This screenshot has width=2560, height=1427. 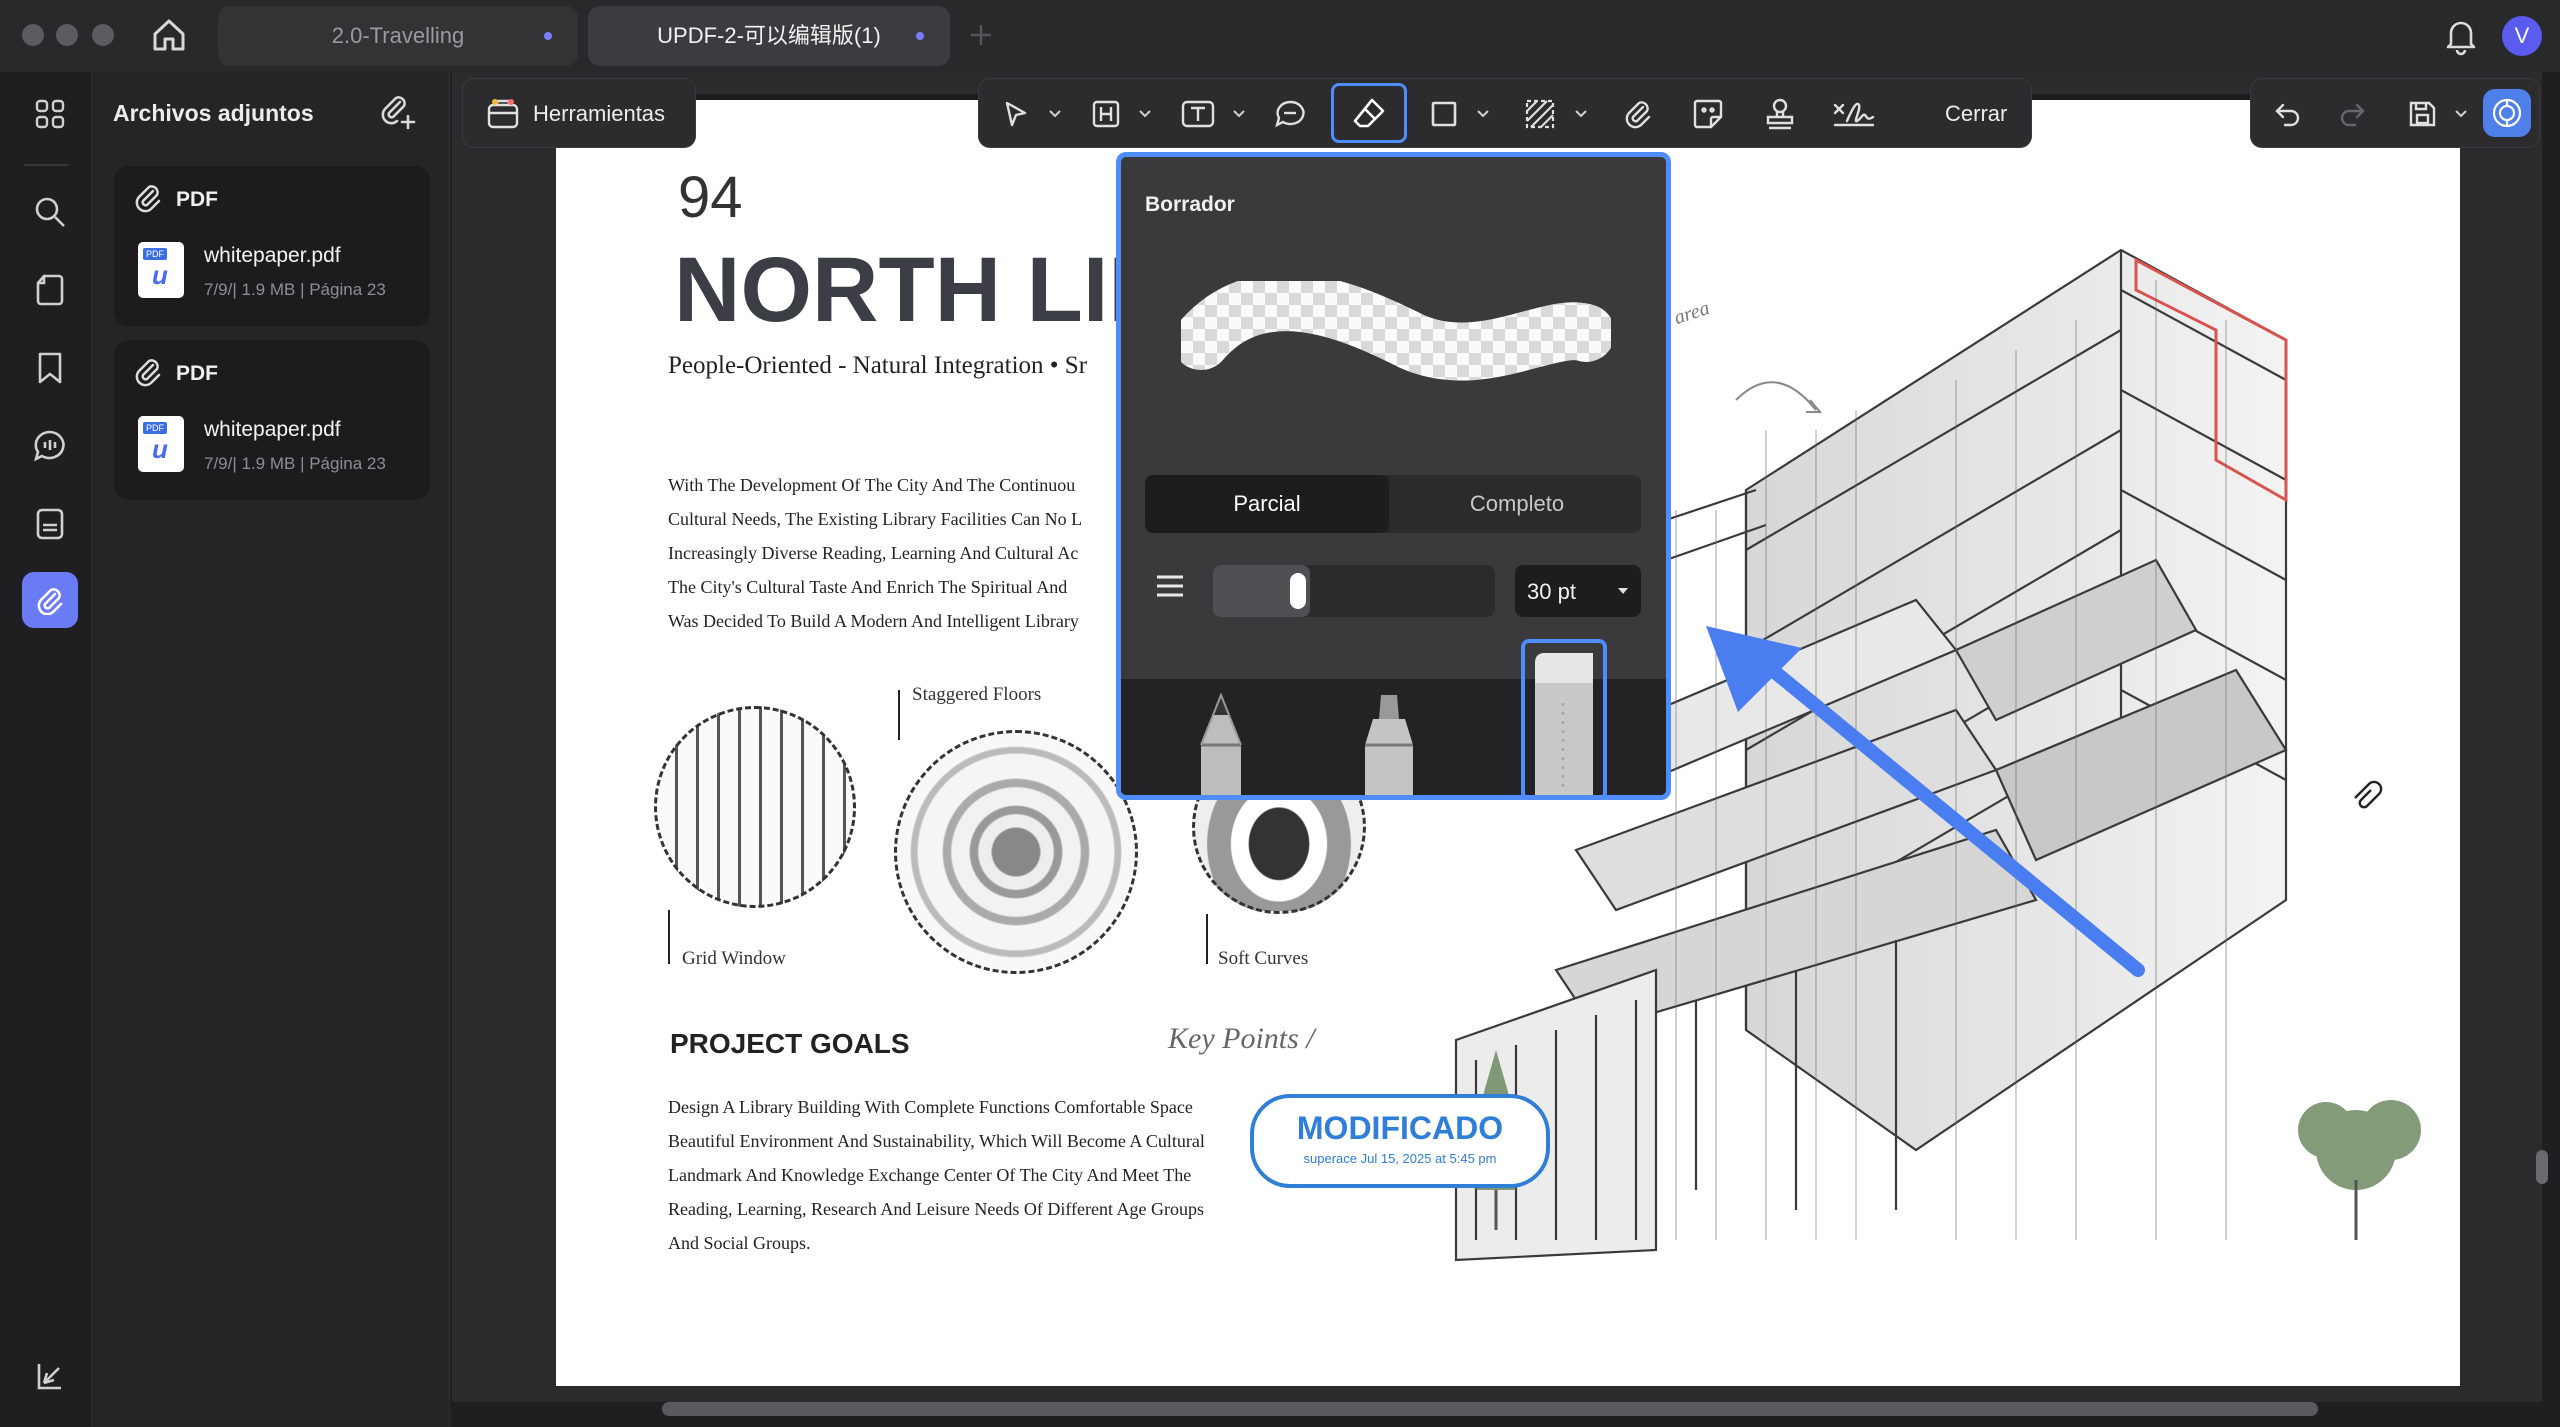 I want to click on rail-bookmarks, so click(x=50, y=368).